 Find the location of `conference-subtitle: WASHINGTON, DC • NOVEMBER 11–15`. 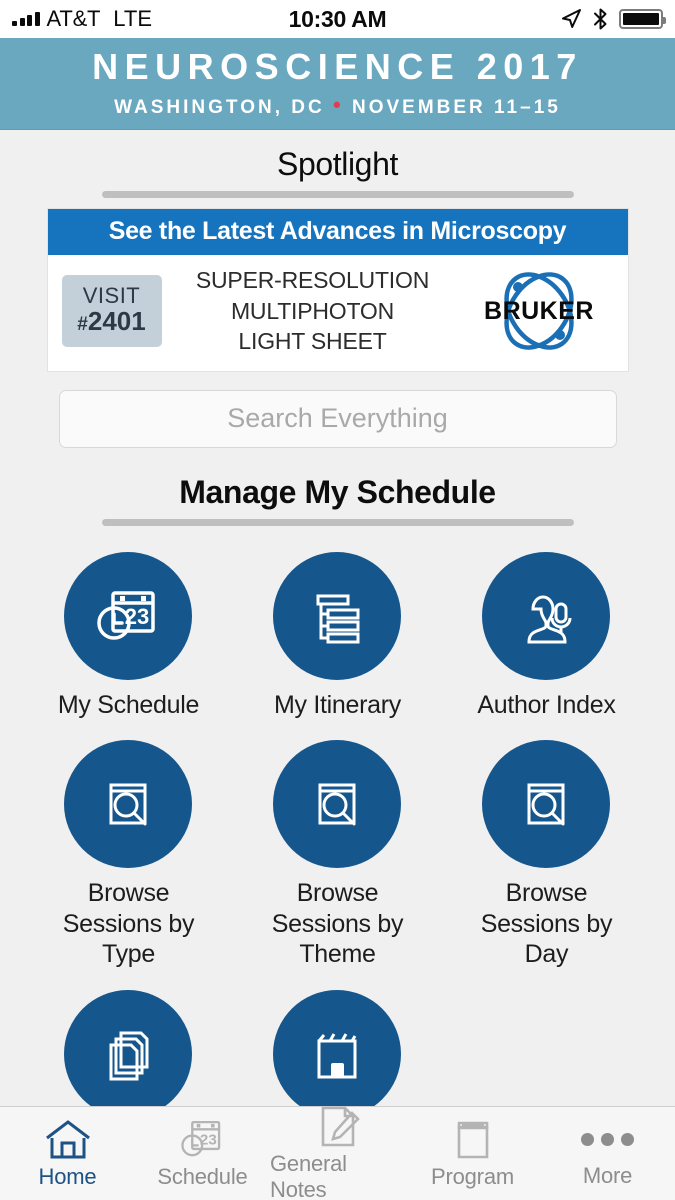

conference-subtitle: WASHINGTON, DC • NOVEMBER 11–15 is located at coordinates (337, 105).